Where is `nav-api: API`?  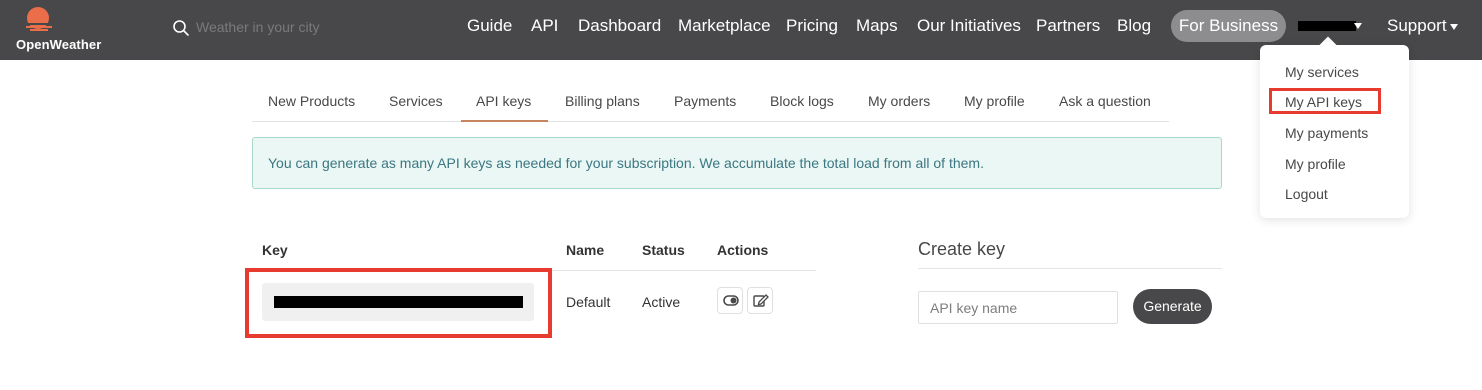
nav-api: API is located at coordinates (544, 26).